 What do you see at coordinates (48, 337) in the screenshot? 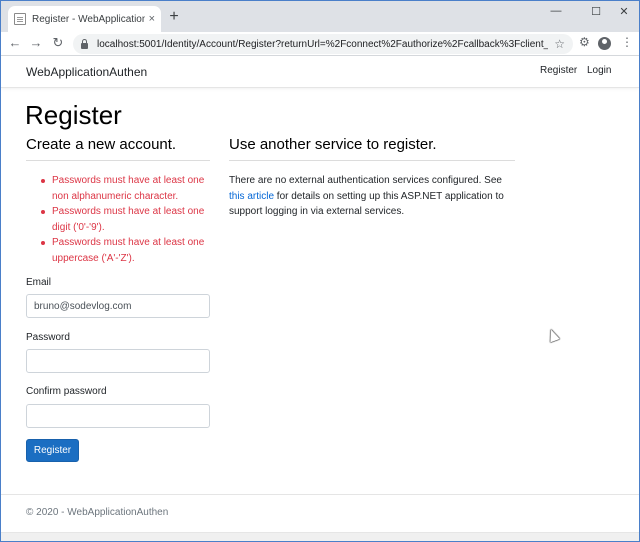
I see `password-label: Password` at bounding box center [48, 337].